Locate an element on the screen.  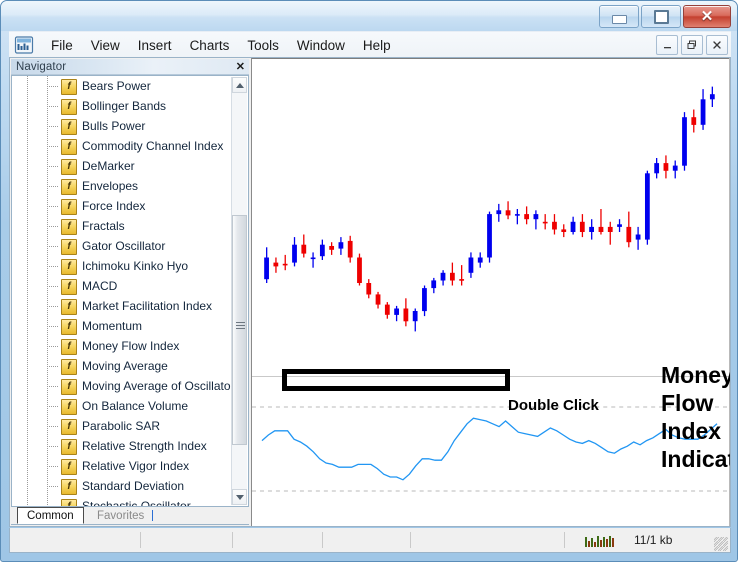
navigator-scrollbar is located at coordinates (239, 291).